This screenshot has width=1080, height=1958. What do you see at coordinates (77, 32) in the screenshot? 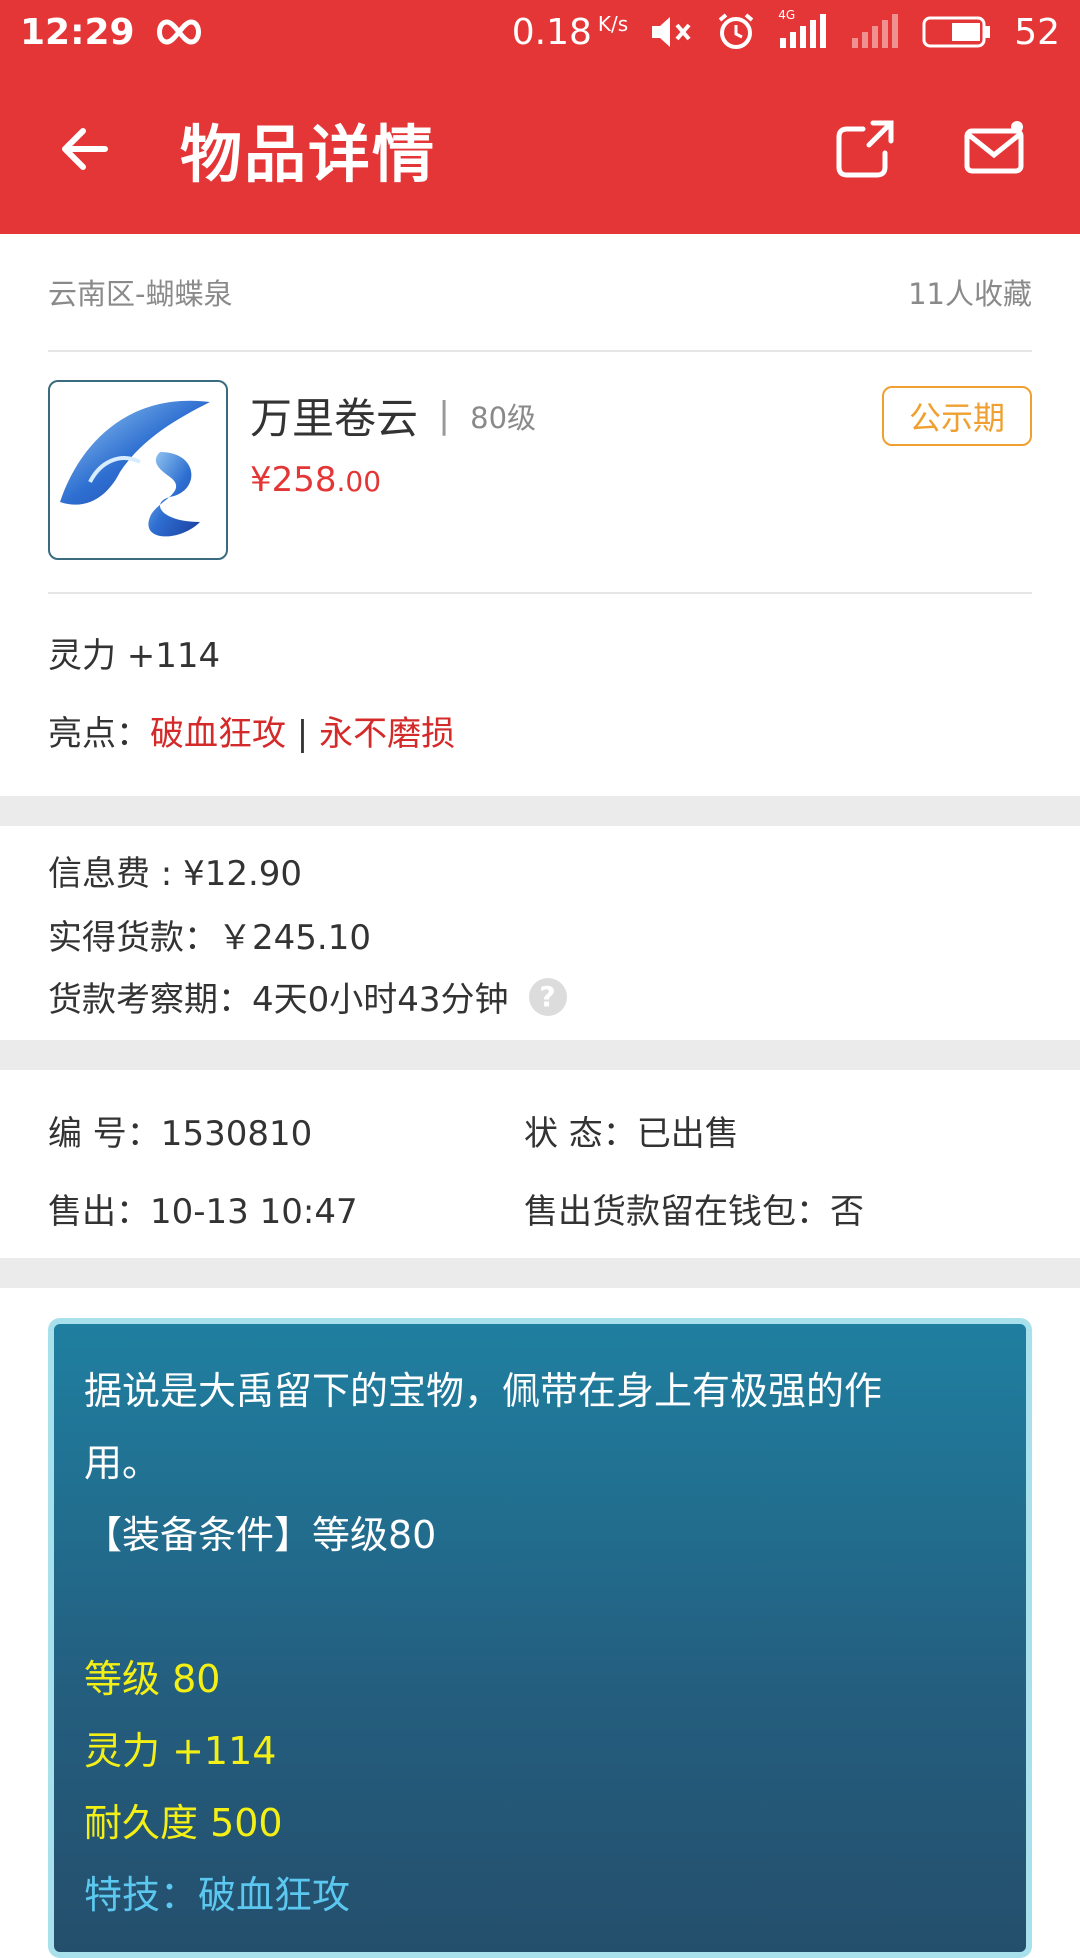
I see `status-time: 12:29` at bounding box center [77, 32].